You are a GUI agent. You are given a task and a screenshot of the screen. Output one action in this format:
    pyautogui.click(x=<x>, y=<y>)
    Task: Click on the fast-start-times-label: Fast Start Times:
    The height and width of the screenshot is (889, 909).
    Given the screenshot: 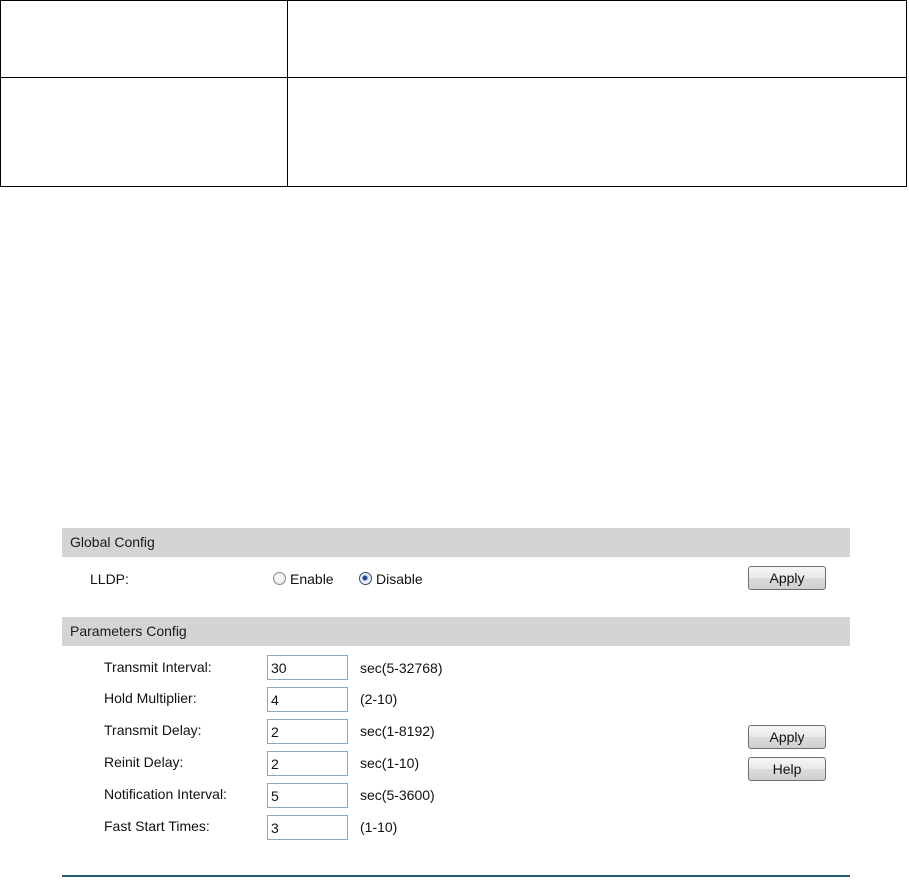 What is the action you would take?
    pyautogui.click(x=157, y=826)
    